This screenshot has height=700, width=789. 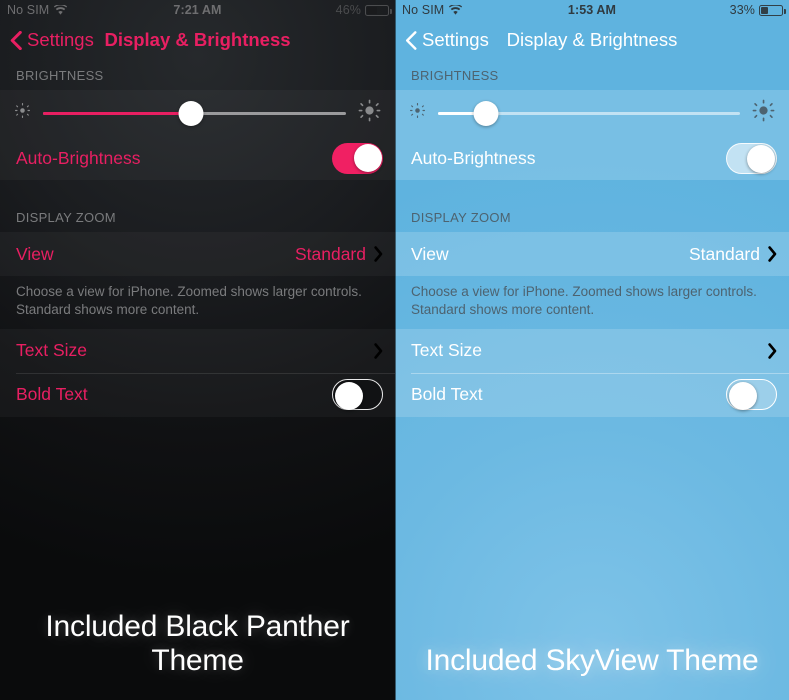 What do you see at coordinates (592, 10) in the screenshot?
I see `status-bar: No SIM 1:53 AM 33%` at bounding box center [592, 10].